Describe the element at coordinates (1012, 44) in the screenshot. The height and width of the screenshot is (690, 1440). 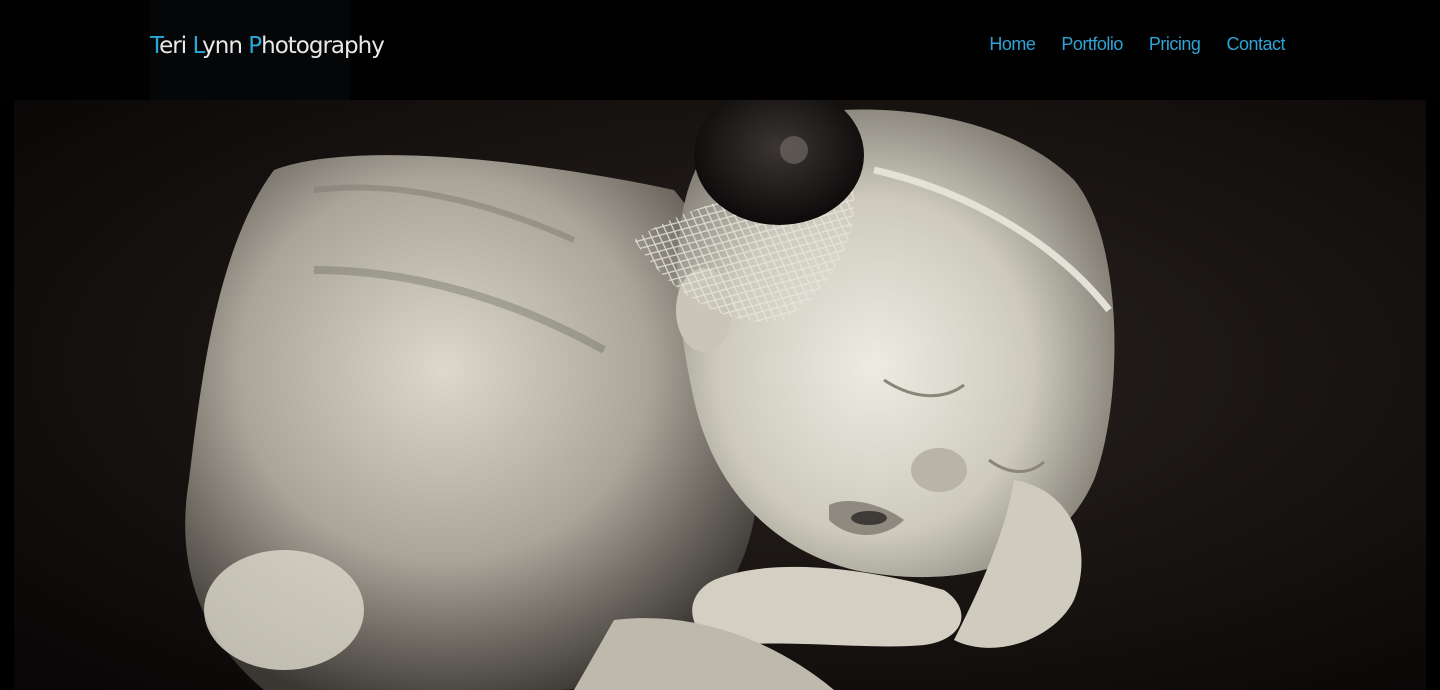
I see `nav-item-home: Home` at that location.